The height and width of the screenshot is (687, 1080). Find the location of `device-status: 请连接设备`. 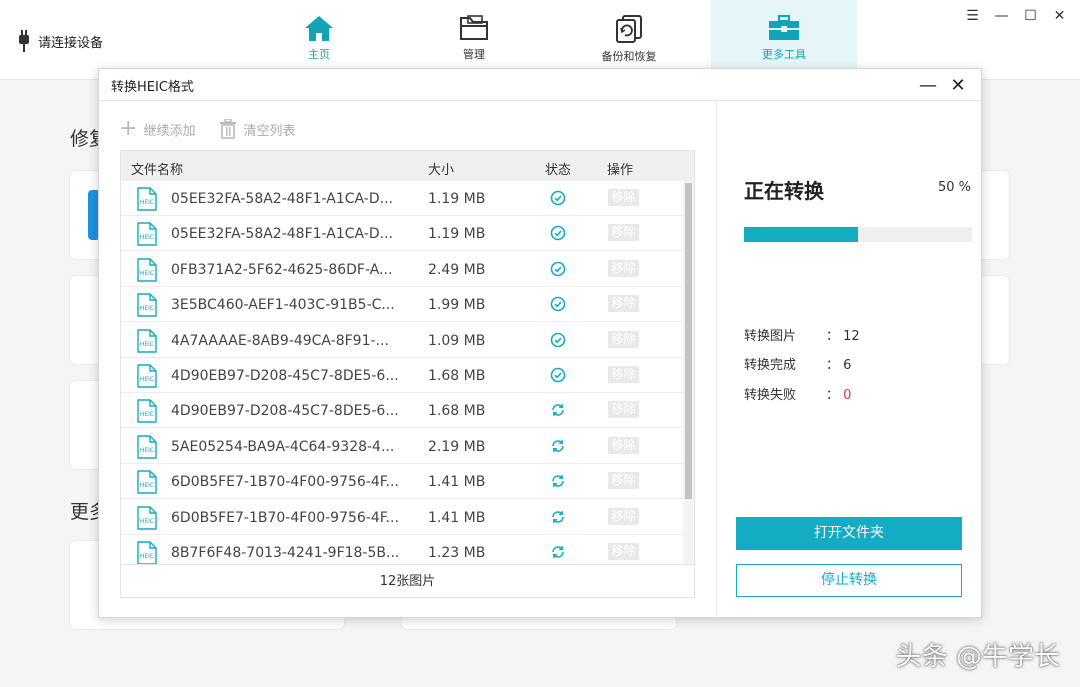

device-status: 请连接设备 is located at coordinates (60, 41).